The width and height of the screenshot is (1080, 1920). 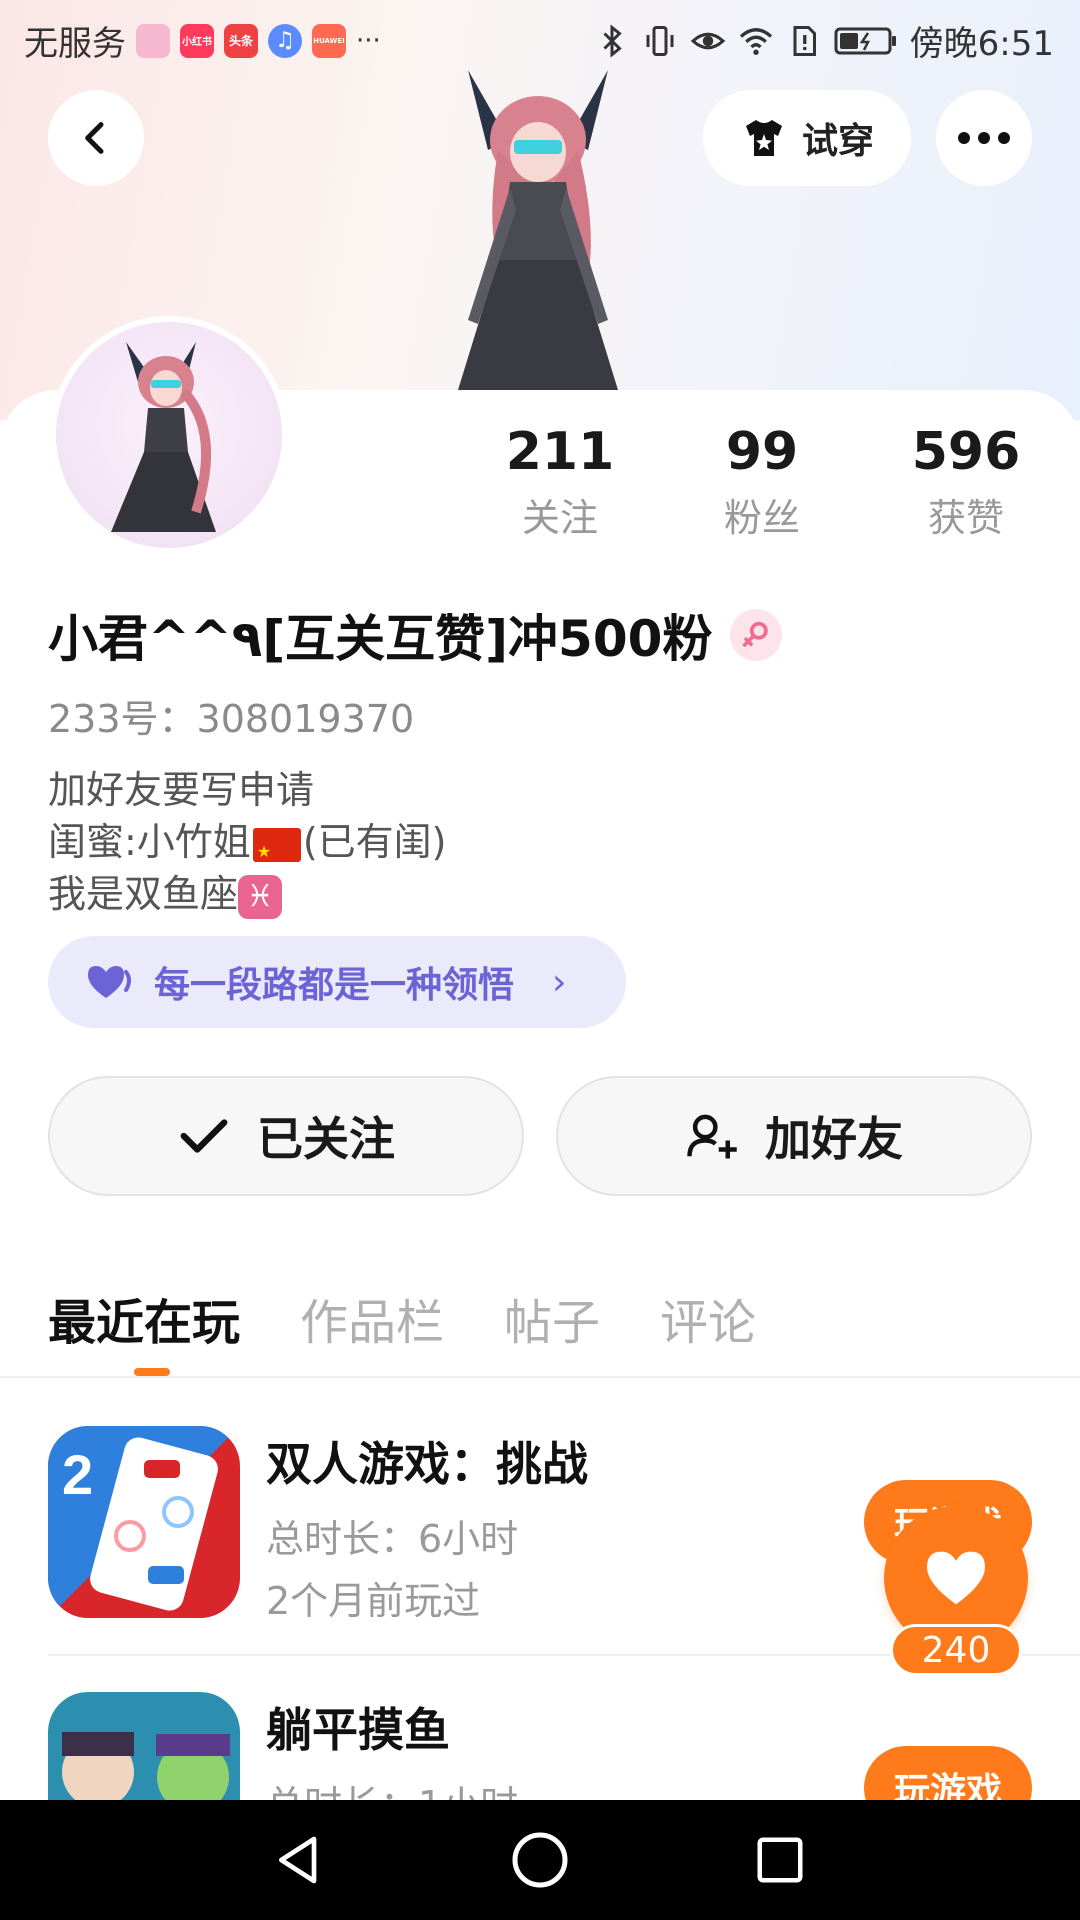 I want to click on motto-tag: 每一段路都是一种领悟 ›, so click(x=337, y=982).